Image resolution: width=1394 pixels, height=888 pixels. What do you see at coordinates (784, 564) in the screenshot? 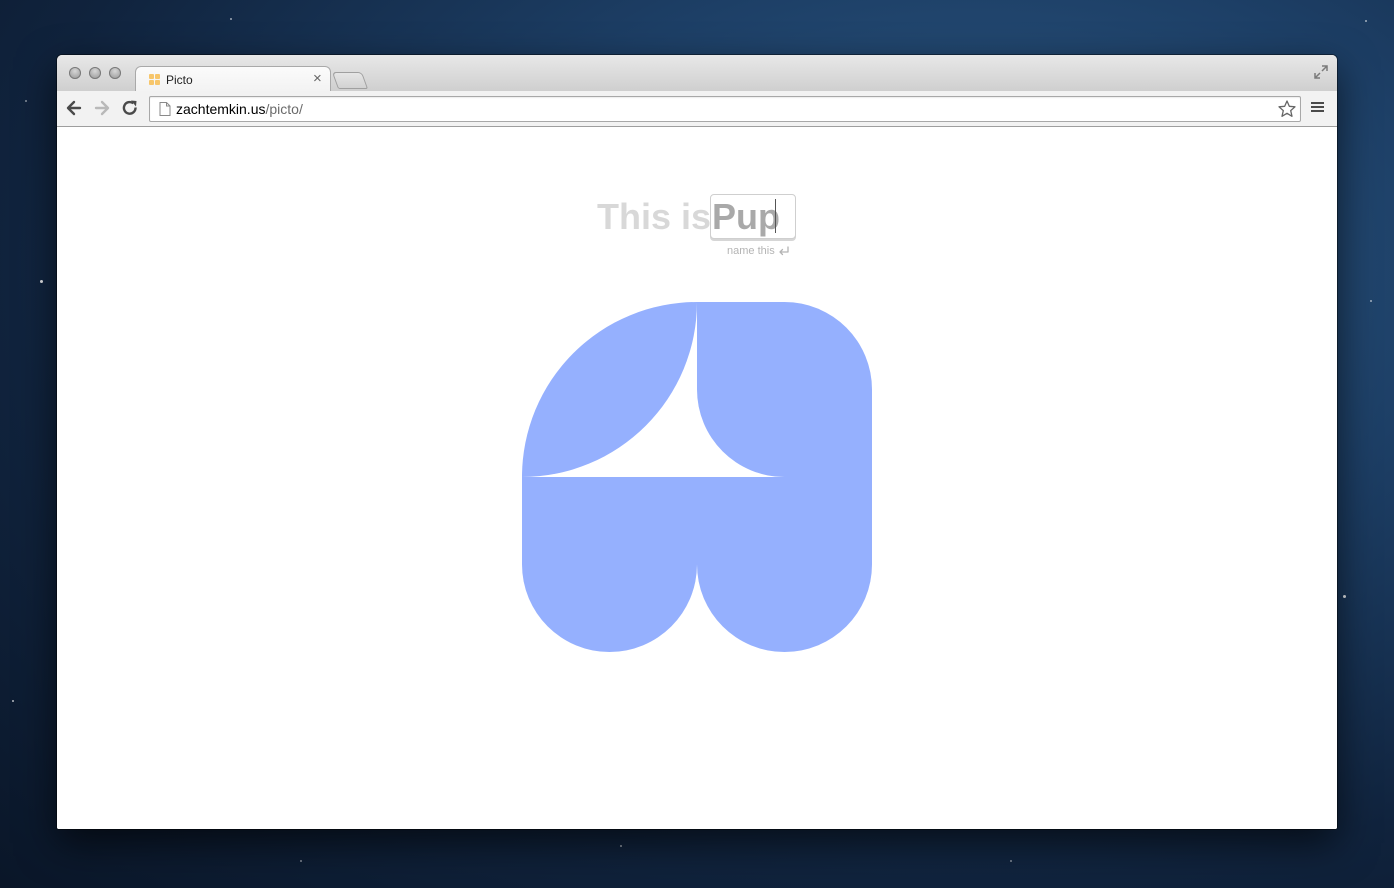
I see `picto-bottom-right-shape` at bounding box center [784, 564].